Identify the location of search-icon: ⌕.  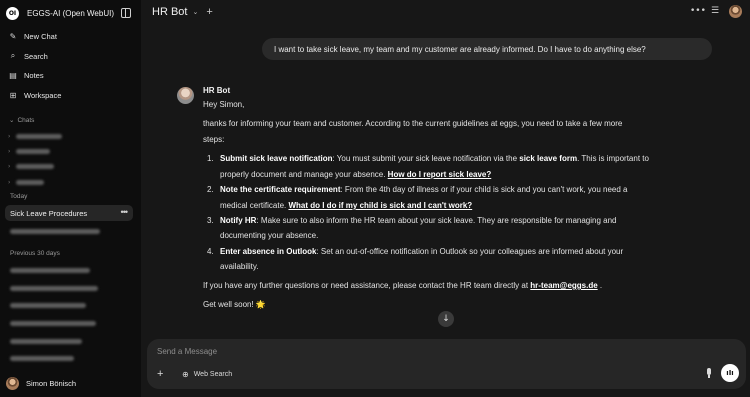
(13, 55).